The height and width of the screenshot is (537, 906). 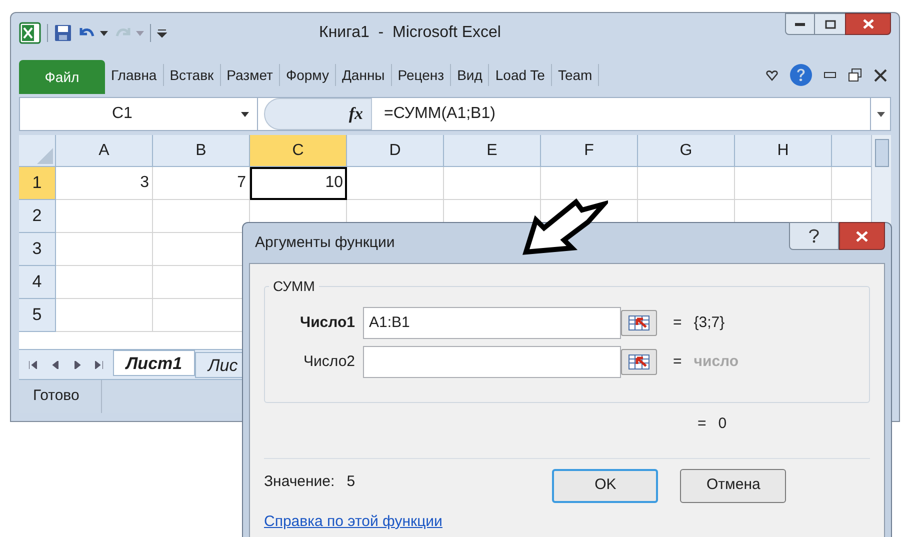 I want to click on help-icon, so click(x=801, y=75).